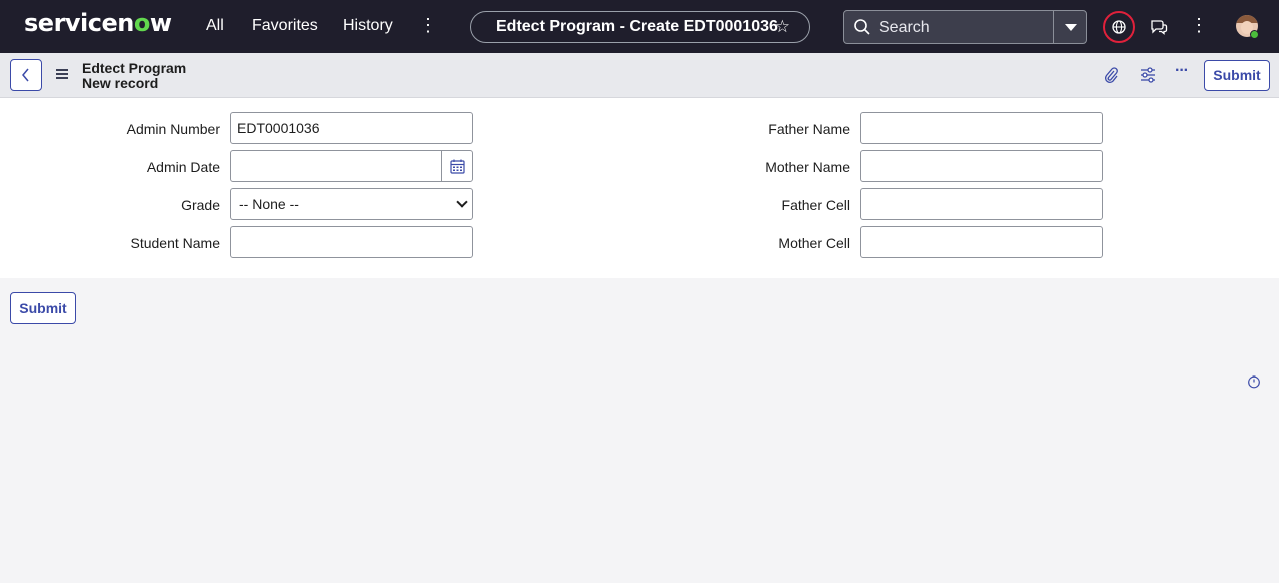 The width and height of the screenshot is (1279, 583). Describe the element at coordinates (1111, 75) in the screenshot. I see `paperclip-icon` at that location.